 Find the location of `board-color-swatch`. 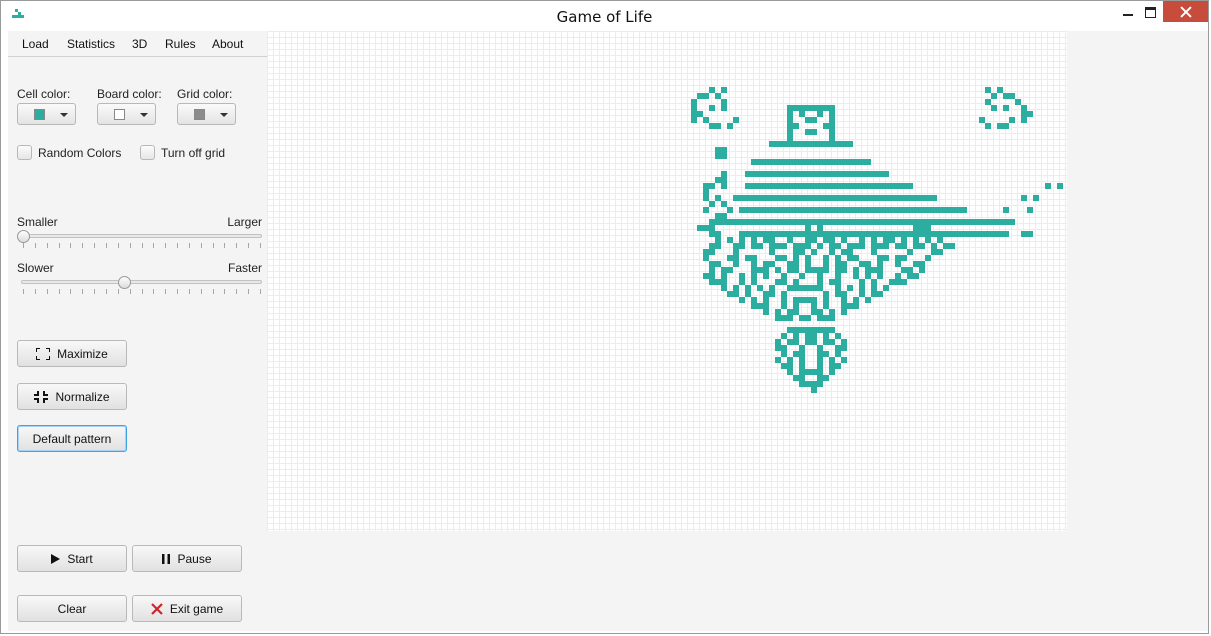

board-color-swatch is located at coordinates (119, 114).